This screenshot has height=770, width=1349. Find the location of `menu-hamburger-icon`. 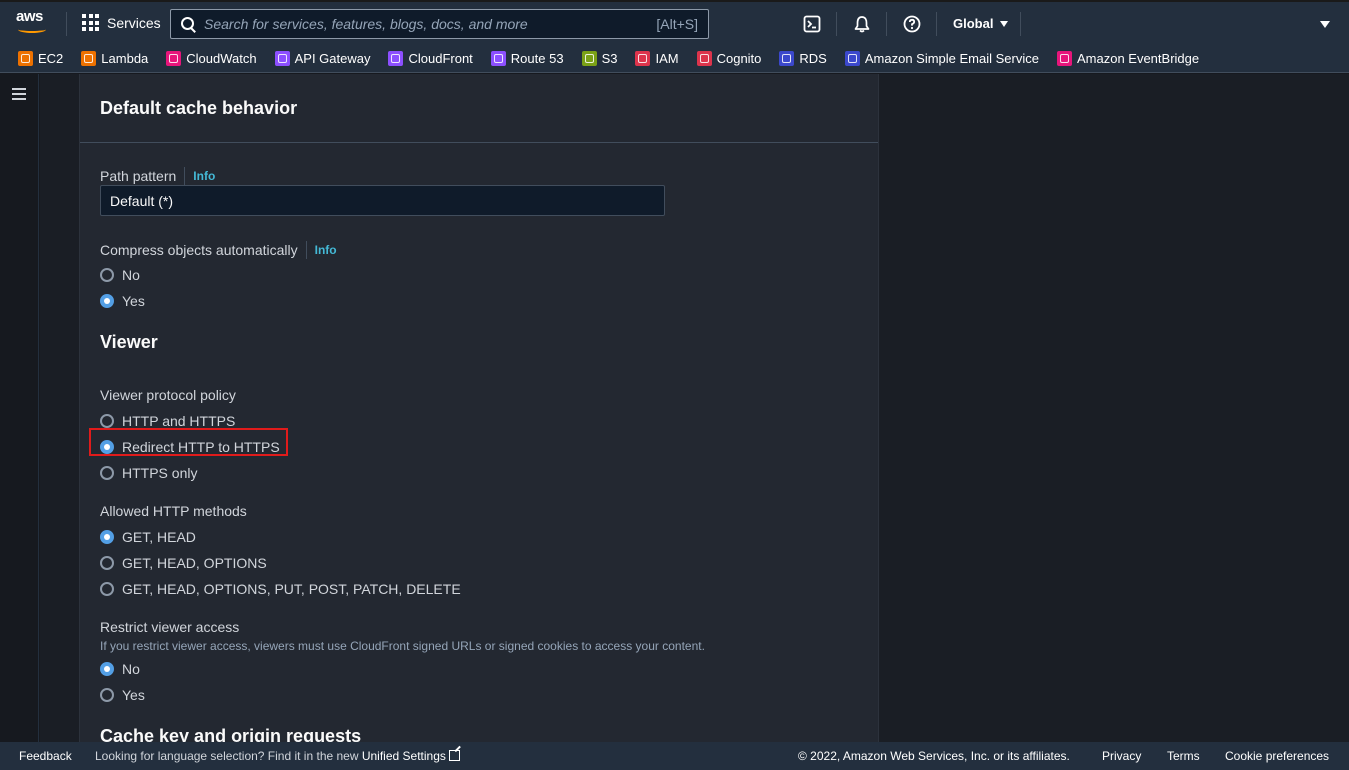

menu-hamburger-icon is located at coordinates (19, 94).